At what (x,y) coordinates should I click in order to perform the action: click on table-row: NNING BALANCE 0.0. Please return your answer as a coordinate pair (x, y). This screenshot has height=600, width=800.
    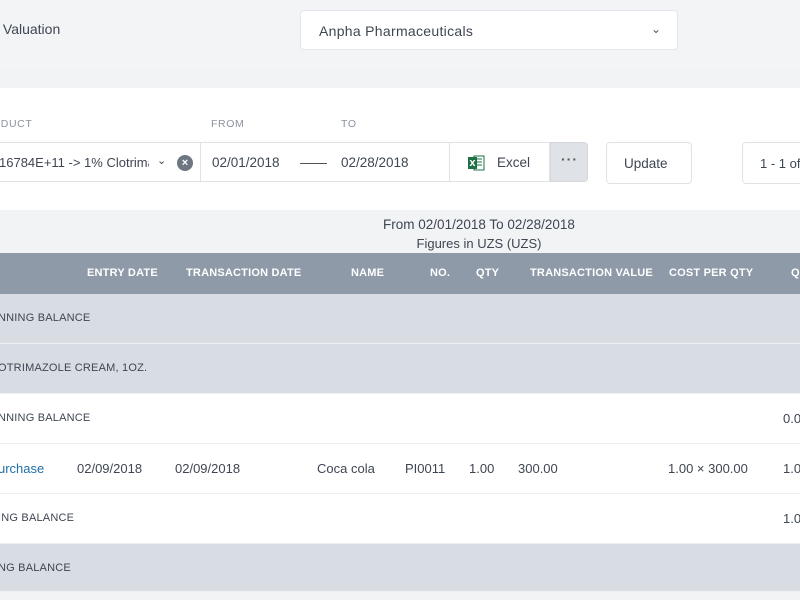
    Looking at the image, I should click on (400, 419).